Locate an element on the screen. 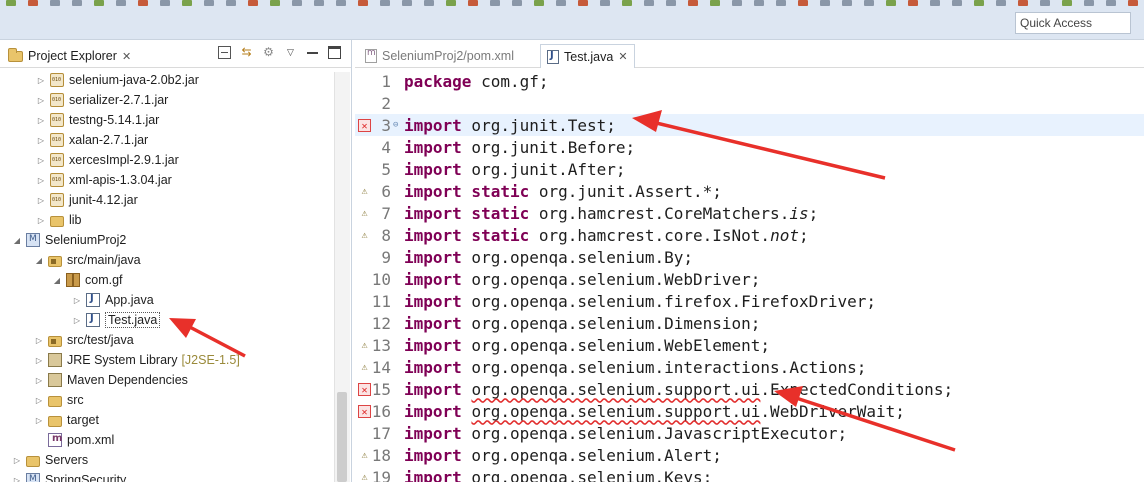 Image resolution: width=1144 pixels, height=482 pixels. code-line: 1 package com.gf; is located at coordinates (749, 81).